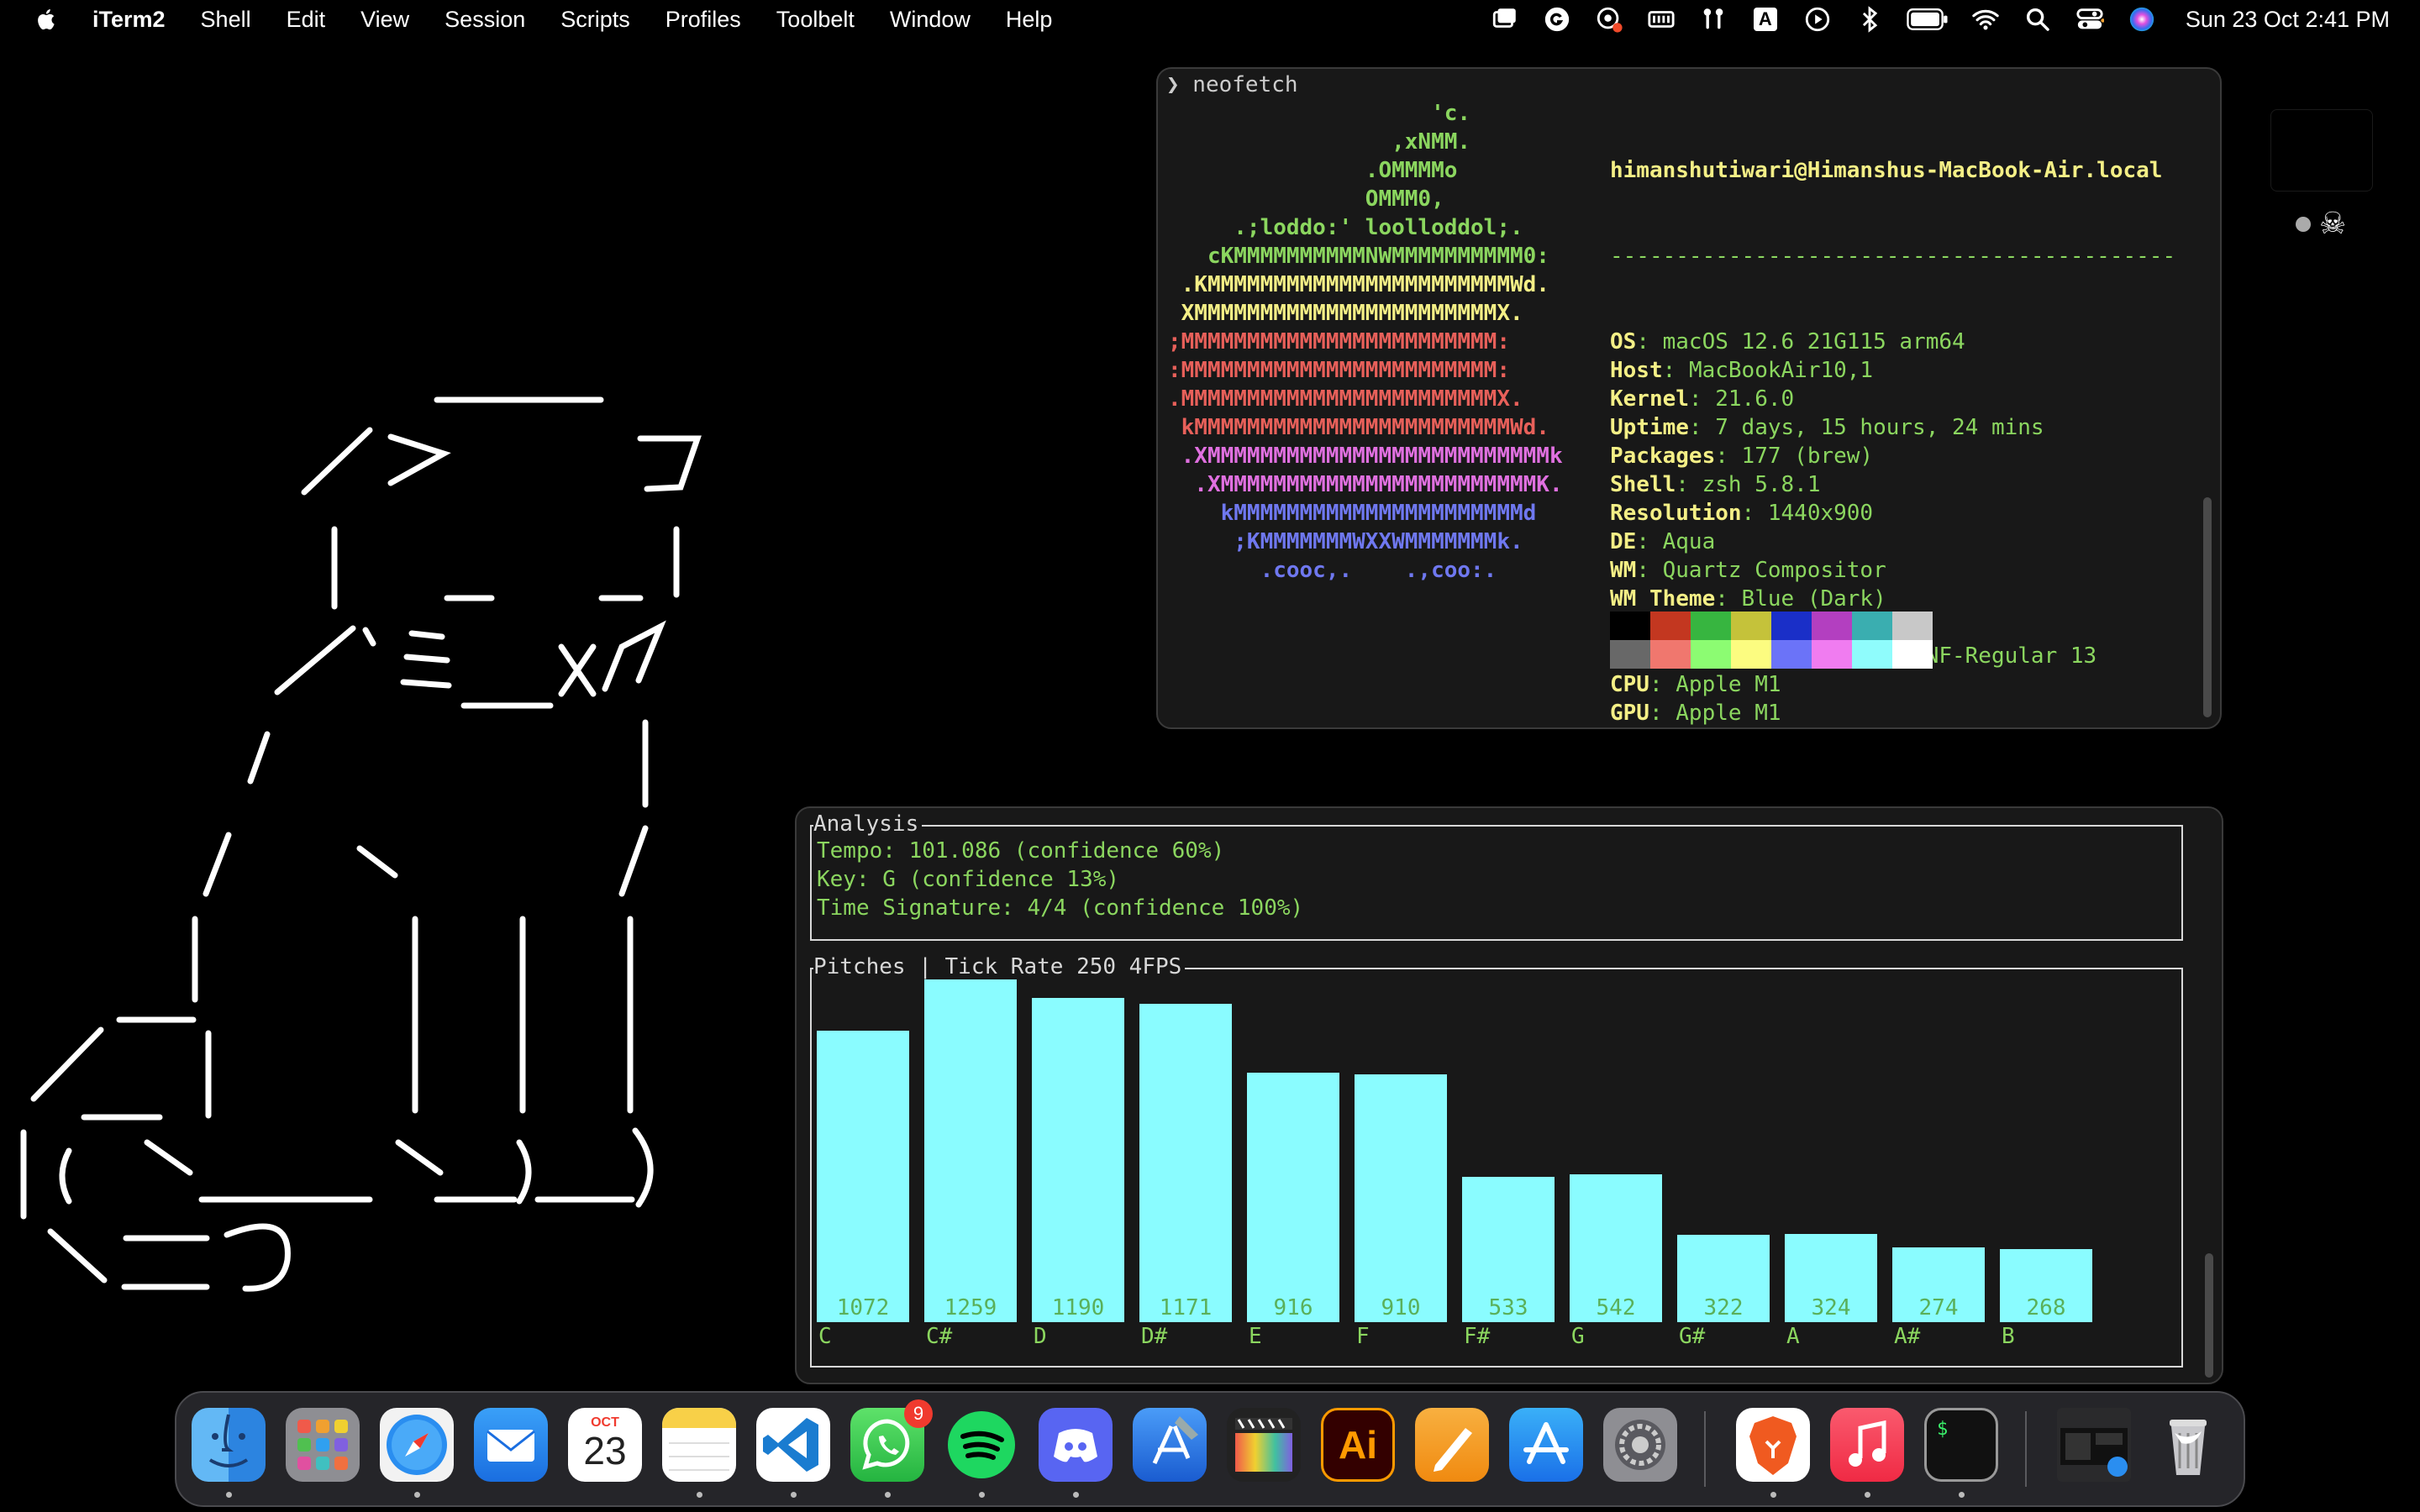 This screenshot has width=2420, height=1512. Describe the element at coordinates (384, 20) in the screenshot. I see `menu-view: View` at that location.